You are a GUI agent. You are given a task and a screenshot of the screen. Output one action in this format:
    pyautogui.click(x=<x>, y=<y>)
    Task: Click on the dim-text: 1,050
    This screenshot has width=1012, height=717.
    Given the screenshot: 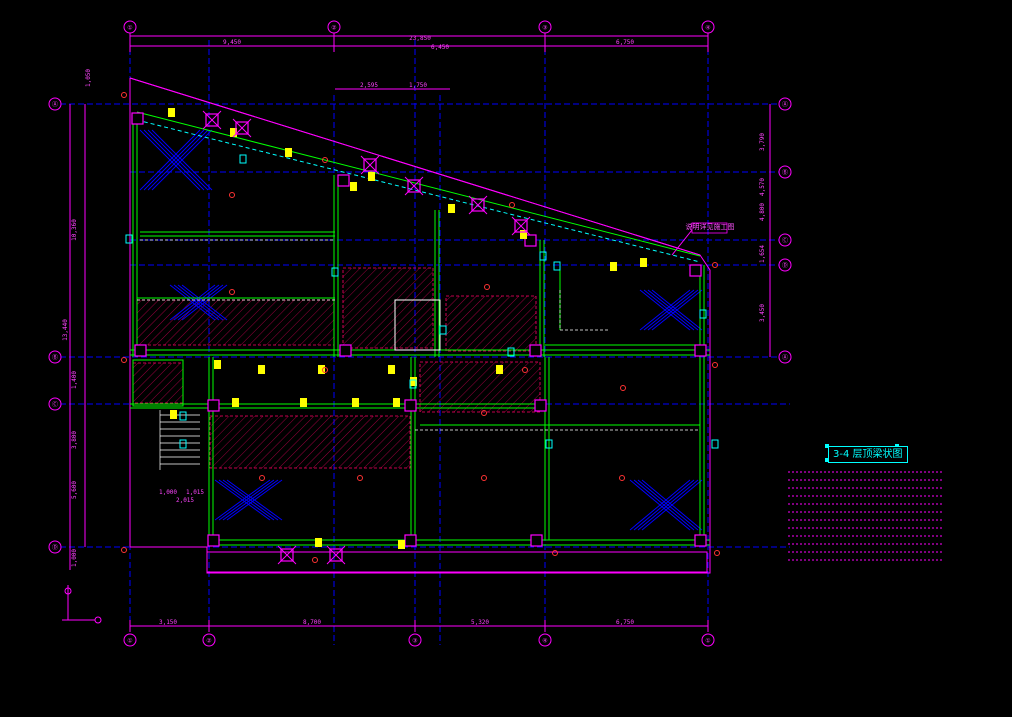 What is the action you would take?
    pyautogui.click(x=88, y=78)
    